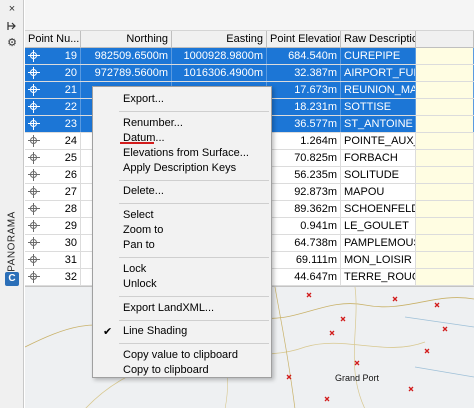 Image resolution: width=474 pixels, height=408 pixels. I want to click on menu-copy-to-clipboard: Copy to clipboard, so click(166, 370).